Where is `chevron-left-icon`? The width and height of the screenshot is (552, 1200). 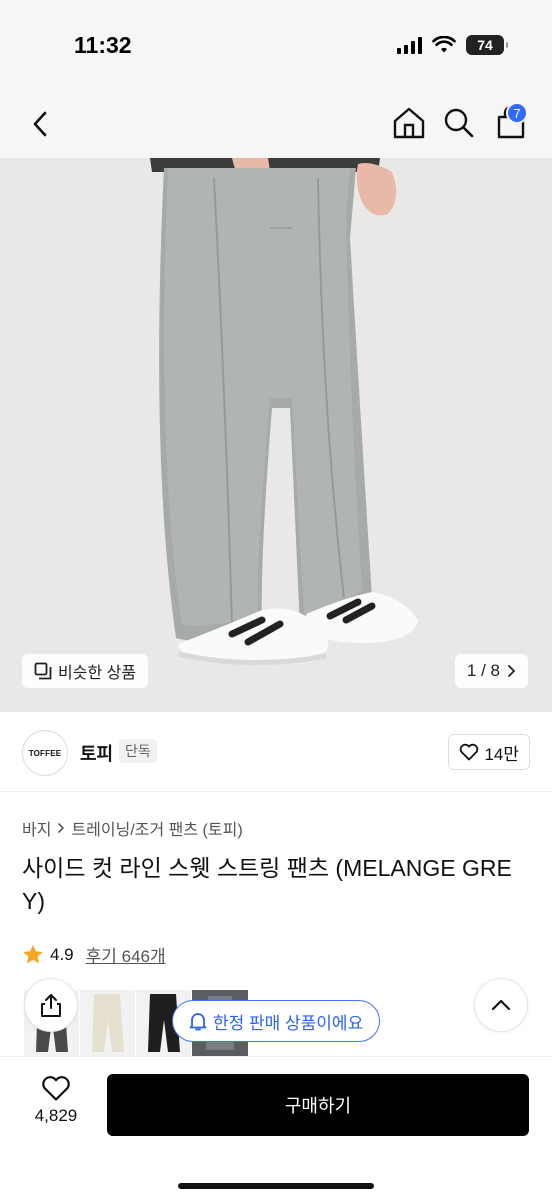
chevron-left-icon is located at coordinates (40, 124).